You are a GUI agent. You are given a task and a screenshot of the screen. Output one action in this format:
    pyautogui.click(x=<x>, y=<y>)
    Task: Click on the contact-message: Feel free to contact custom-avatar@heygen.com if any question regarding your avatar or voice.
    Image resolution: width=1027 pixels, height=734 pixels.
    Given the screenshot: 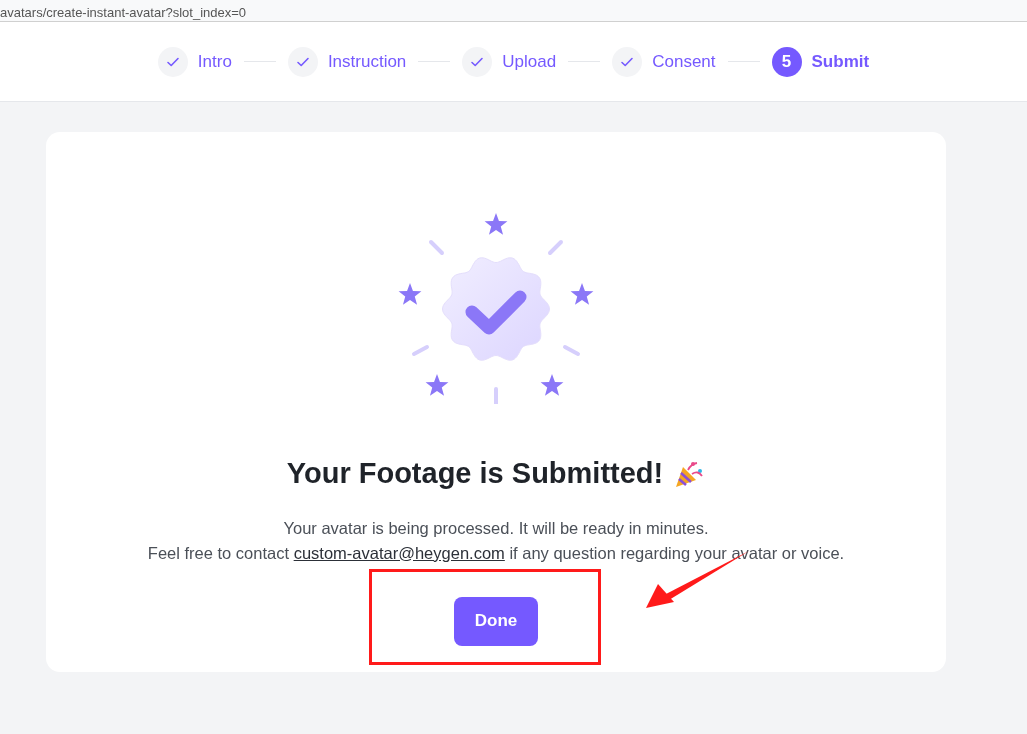 What is the action you would take?
    pyautogui.click(x=496, y=553)
    